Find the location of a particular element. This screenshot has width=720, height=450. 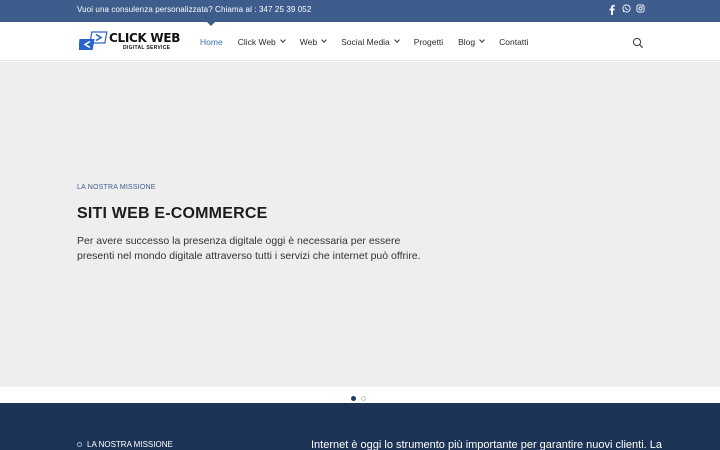

menu-item-click-web: Click Web is located at coordinates (261, 41).